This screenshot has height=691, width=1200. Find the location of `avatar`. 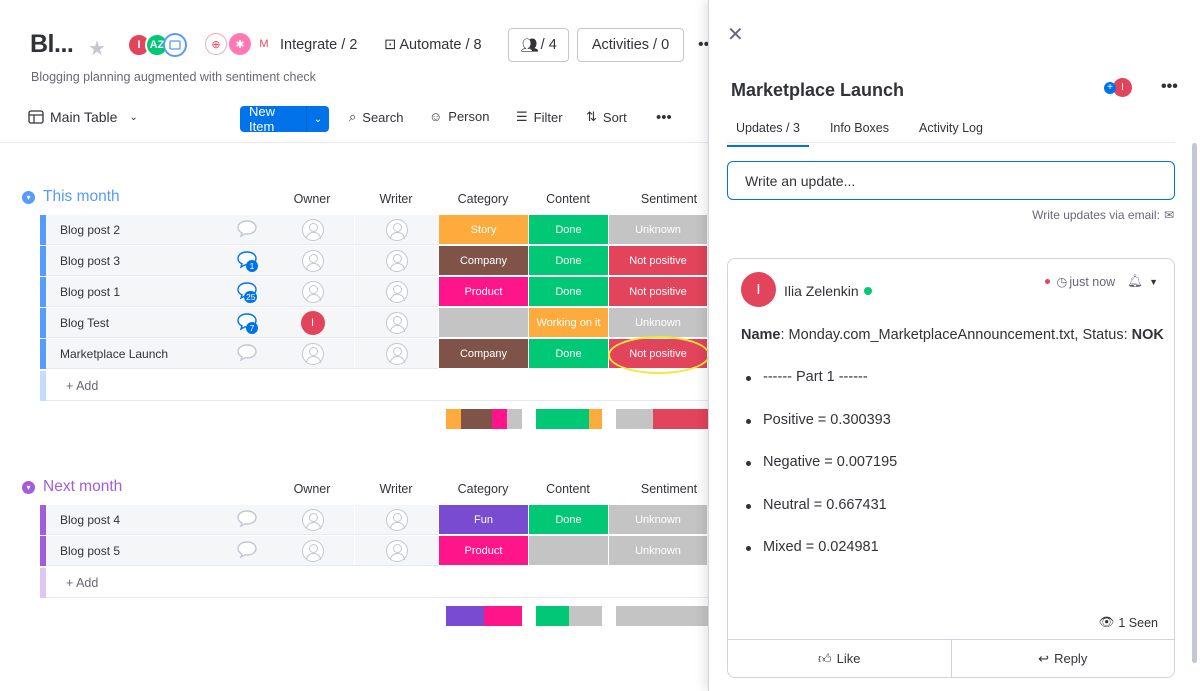

avatar is located at coordinates (175, 45).